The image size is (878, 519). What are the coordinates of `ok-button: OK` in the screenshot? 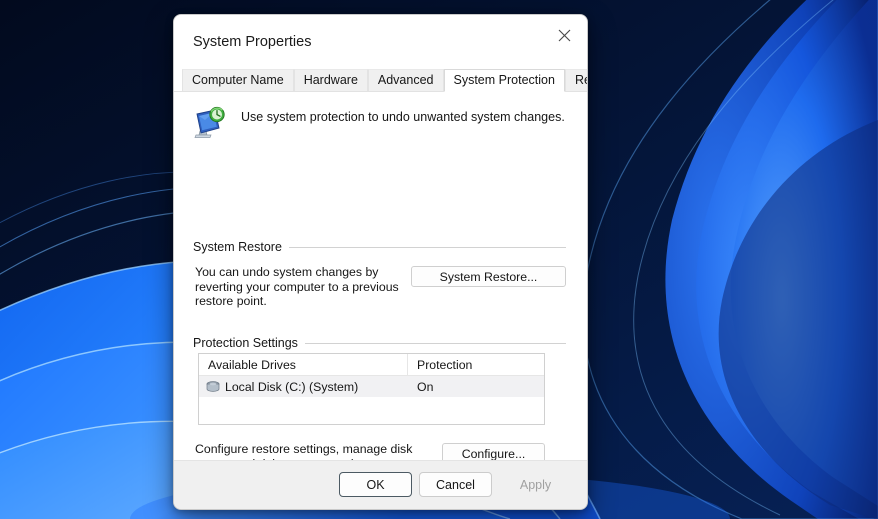 It's located at (375, 484).